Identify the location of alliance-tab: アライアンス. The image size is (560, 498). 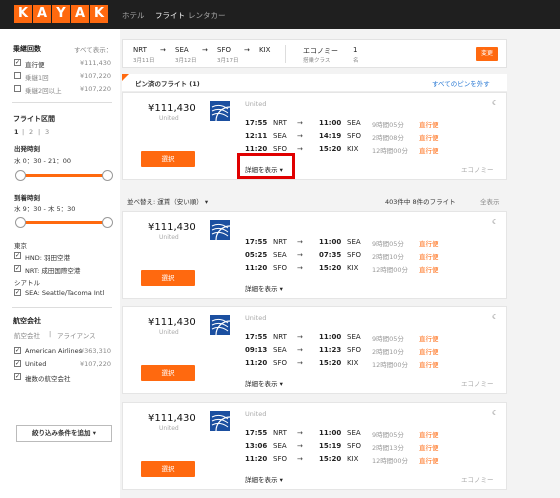
(76, 335).